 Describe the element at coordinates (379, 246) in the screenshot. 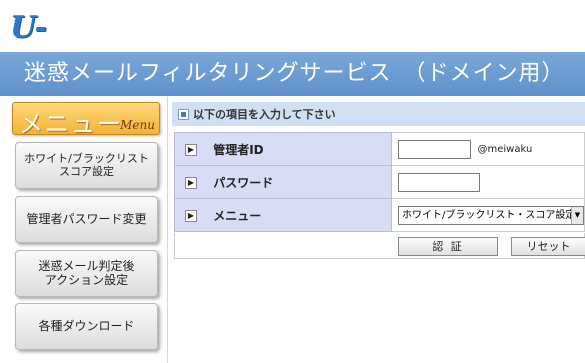

I see `form-actions: 認 証 リセット` at that location.